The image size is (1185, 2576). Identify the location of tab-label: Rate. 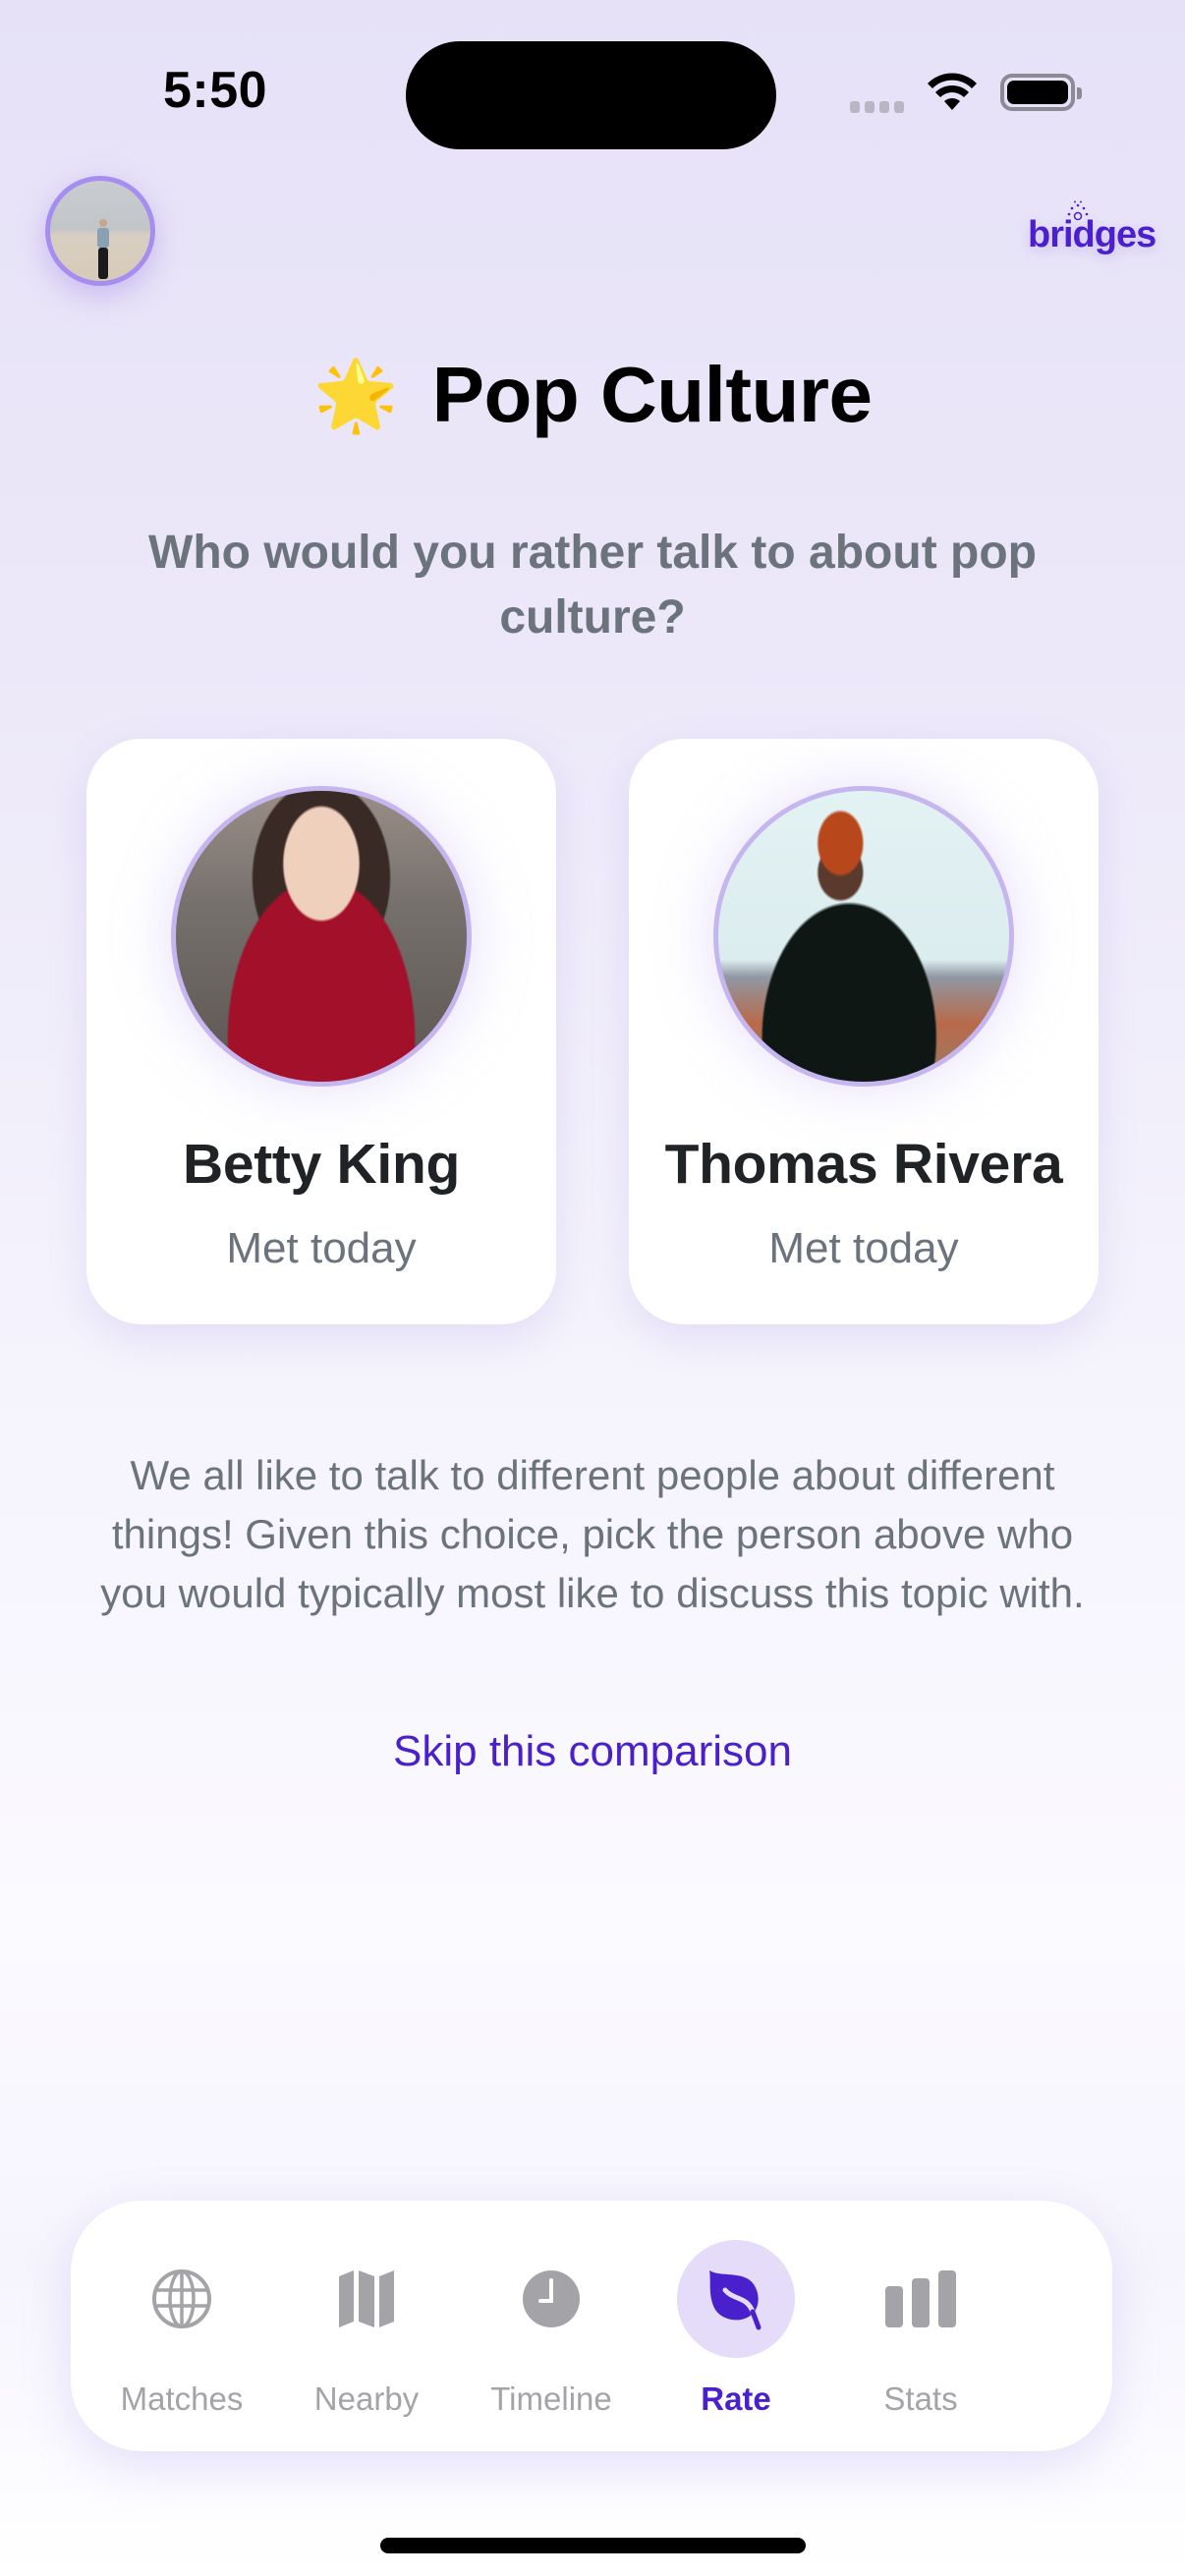
(736, 2398).